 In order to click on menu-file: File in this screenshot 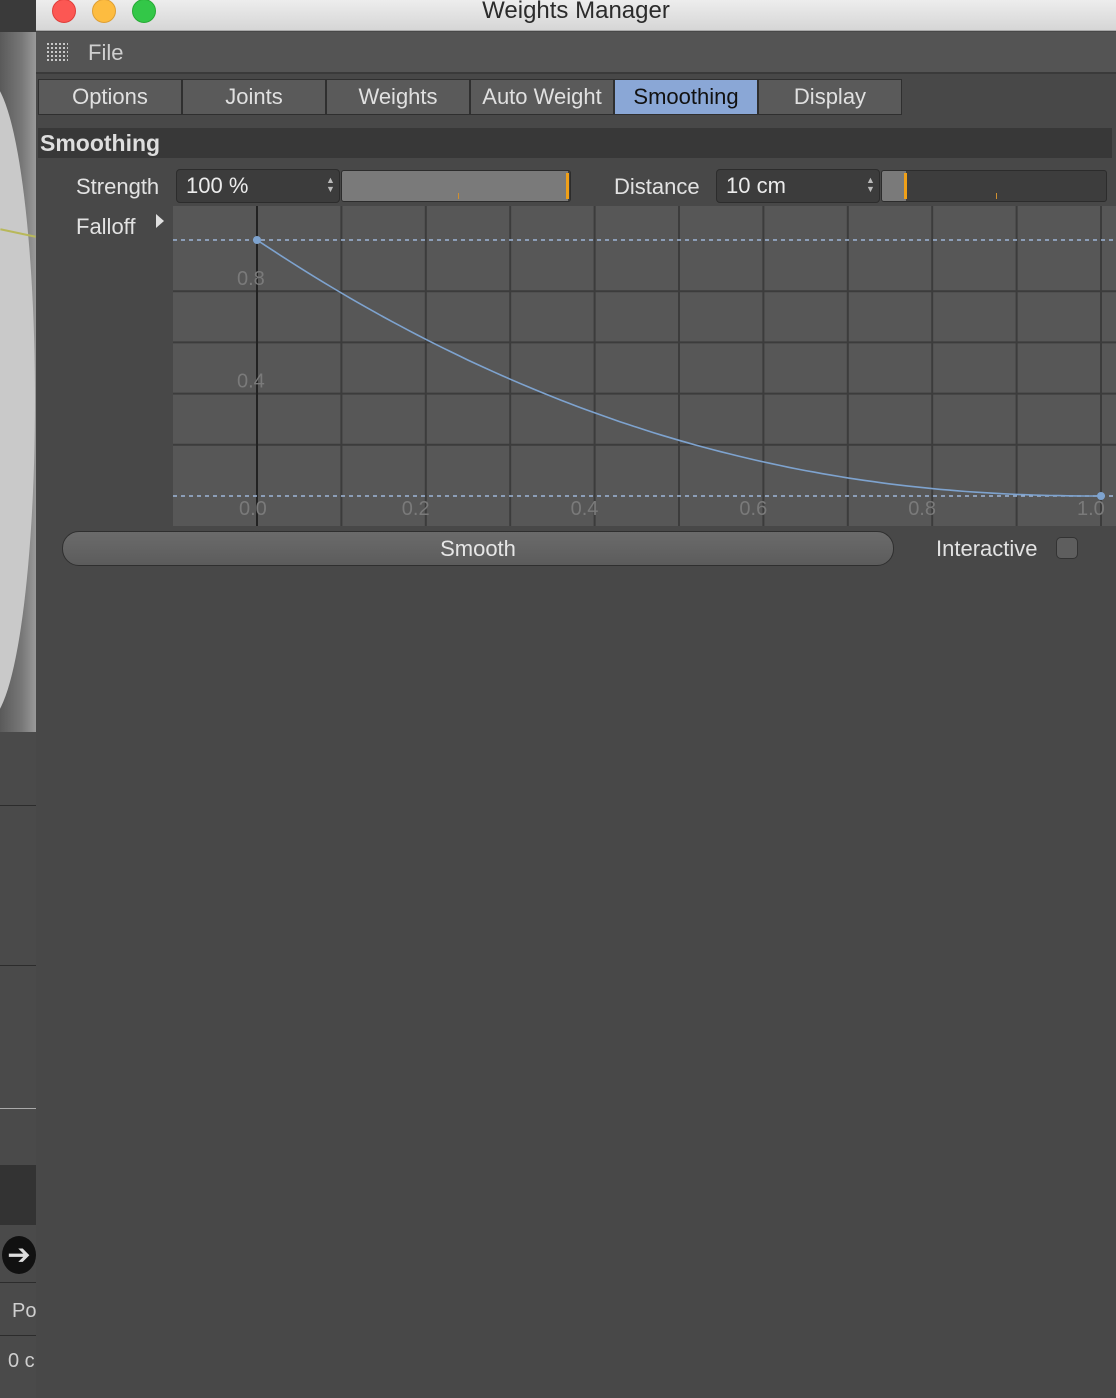, I will do `click(105, 53)`.